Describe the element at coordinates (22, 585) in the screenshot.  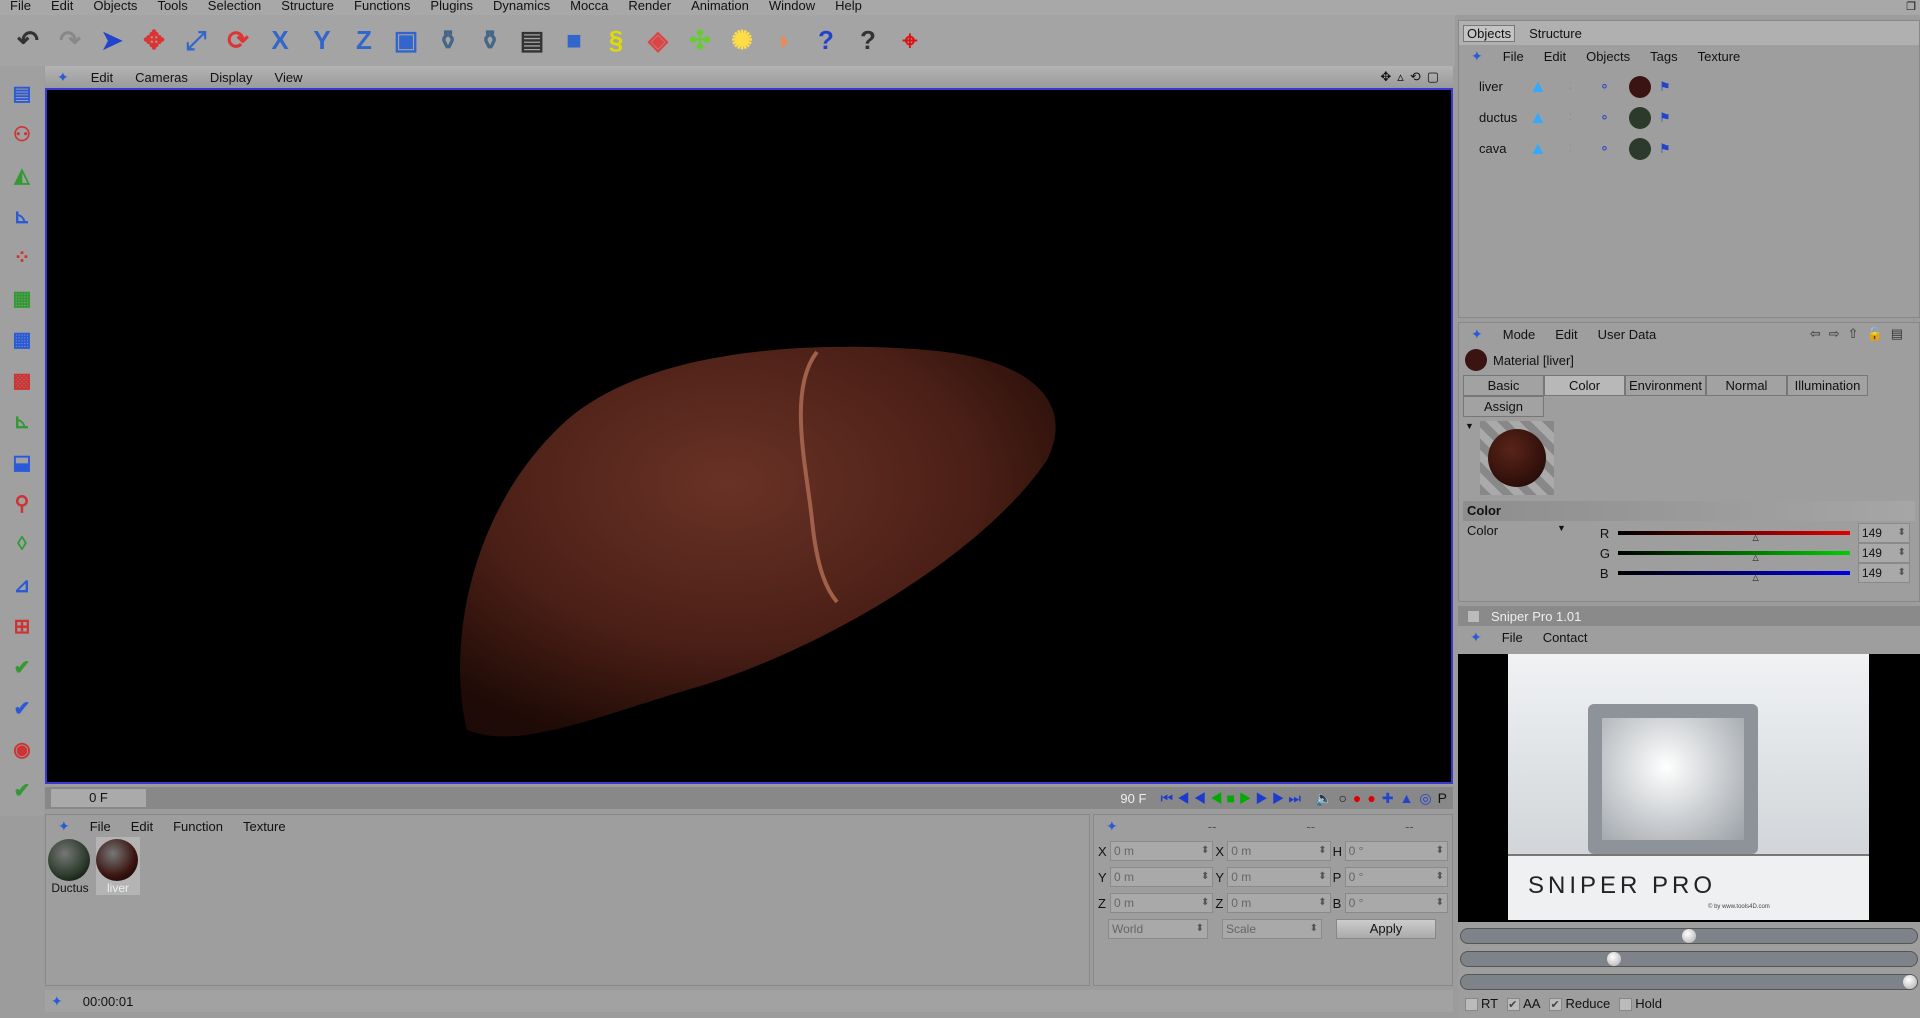
I see `spline-tool-icon: ⊿` at that location.